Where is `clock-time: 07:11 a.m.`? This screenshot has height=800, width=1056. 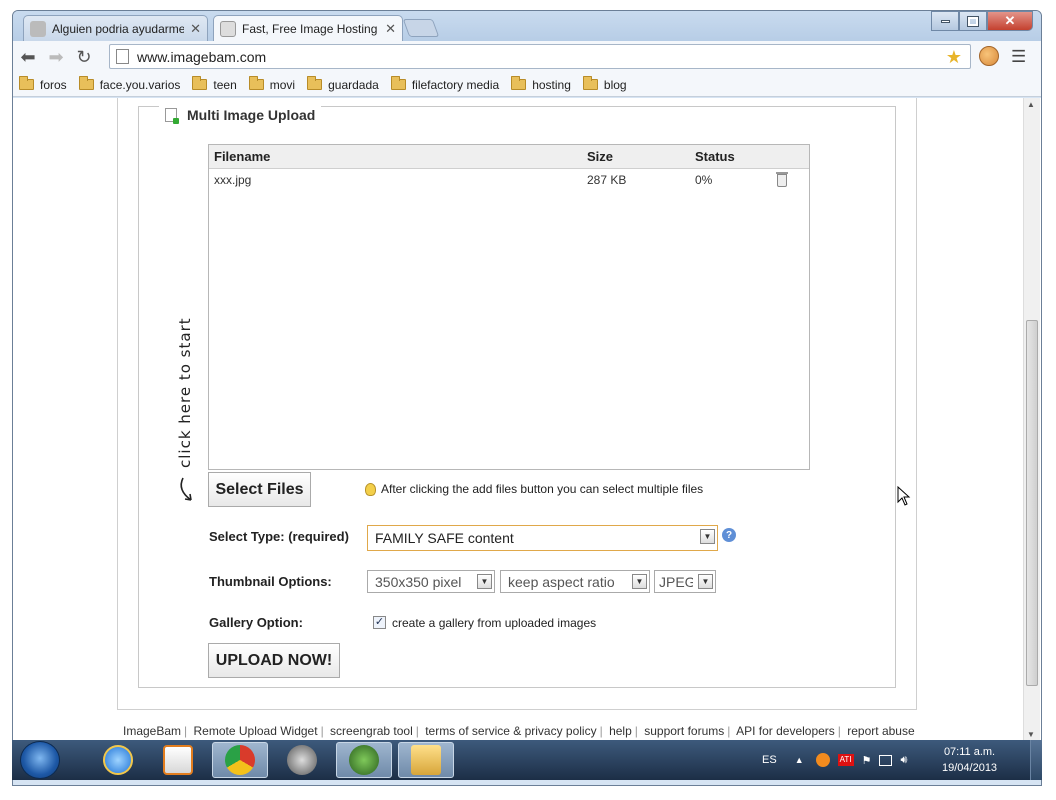
clock-time: 07:11 a.m. is located at coordinates (969, 752).